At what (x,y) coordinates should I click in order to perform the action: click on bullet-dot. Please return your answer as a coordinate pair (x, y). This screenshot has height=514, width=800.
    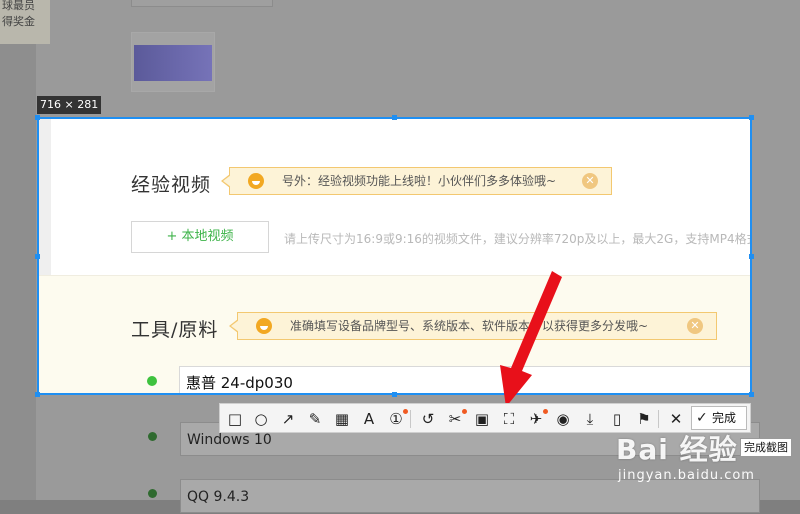
    Looking at the image, I should click on (152, 381).